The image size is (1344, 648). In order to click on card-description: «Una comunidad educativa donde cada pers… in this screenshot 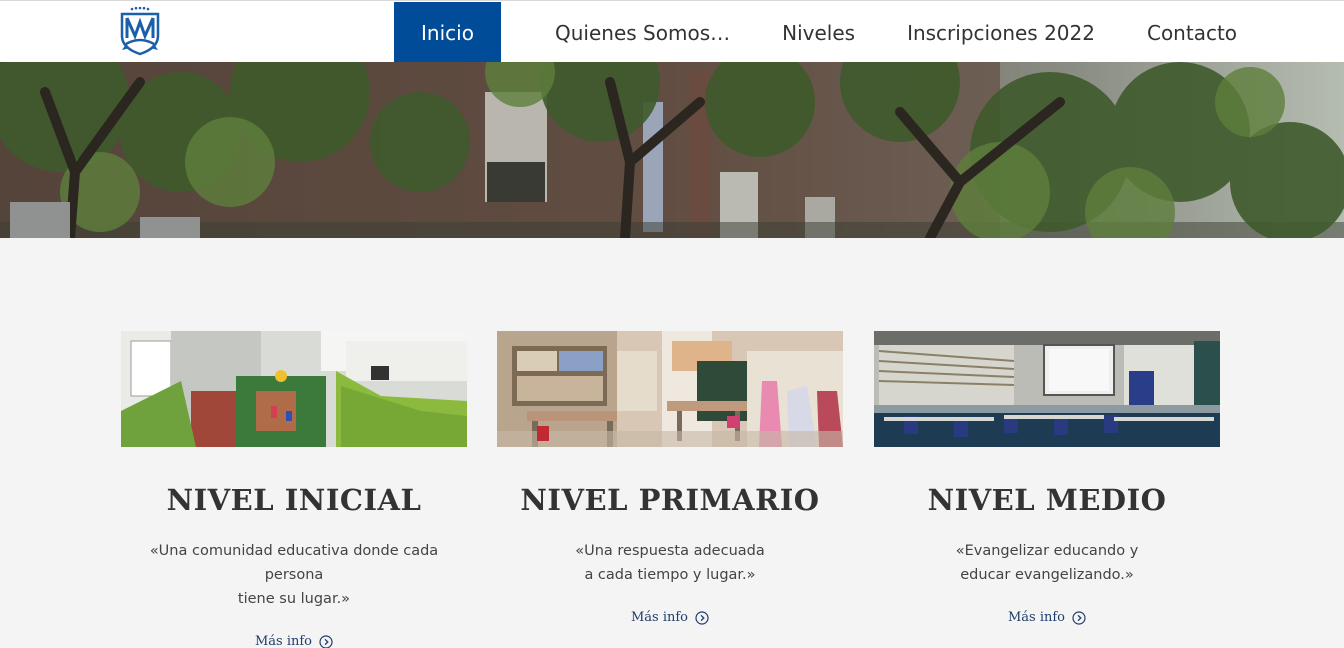, I will do `click(294, 575)`.